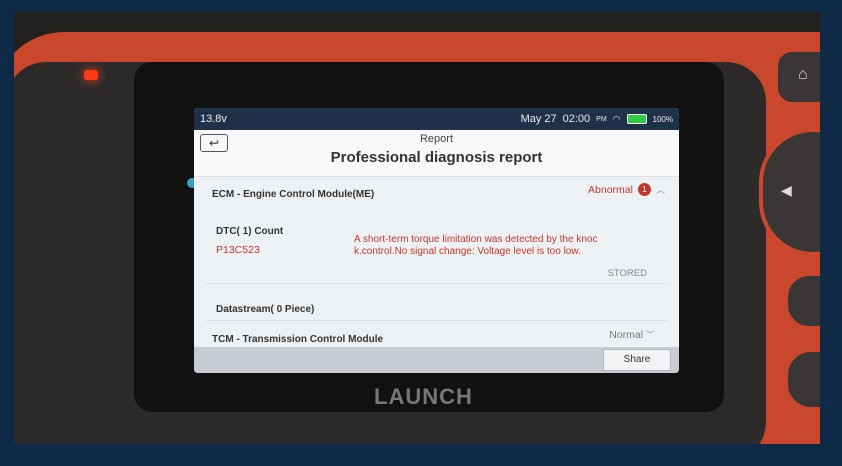  I want to click on module-status: Abnormal 1 ︿, so click(626, 189).